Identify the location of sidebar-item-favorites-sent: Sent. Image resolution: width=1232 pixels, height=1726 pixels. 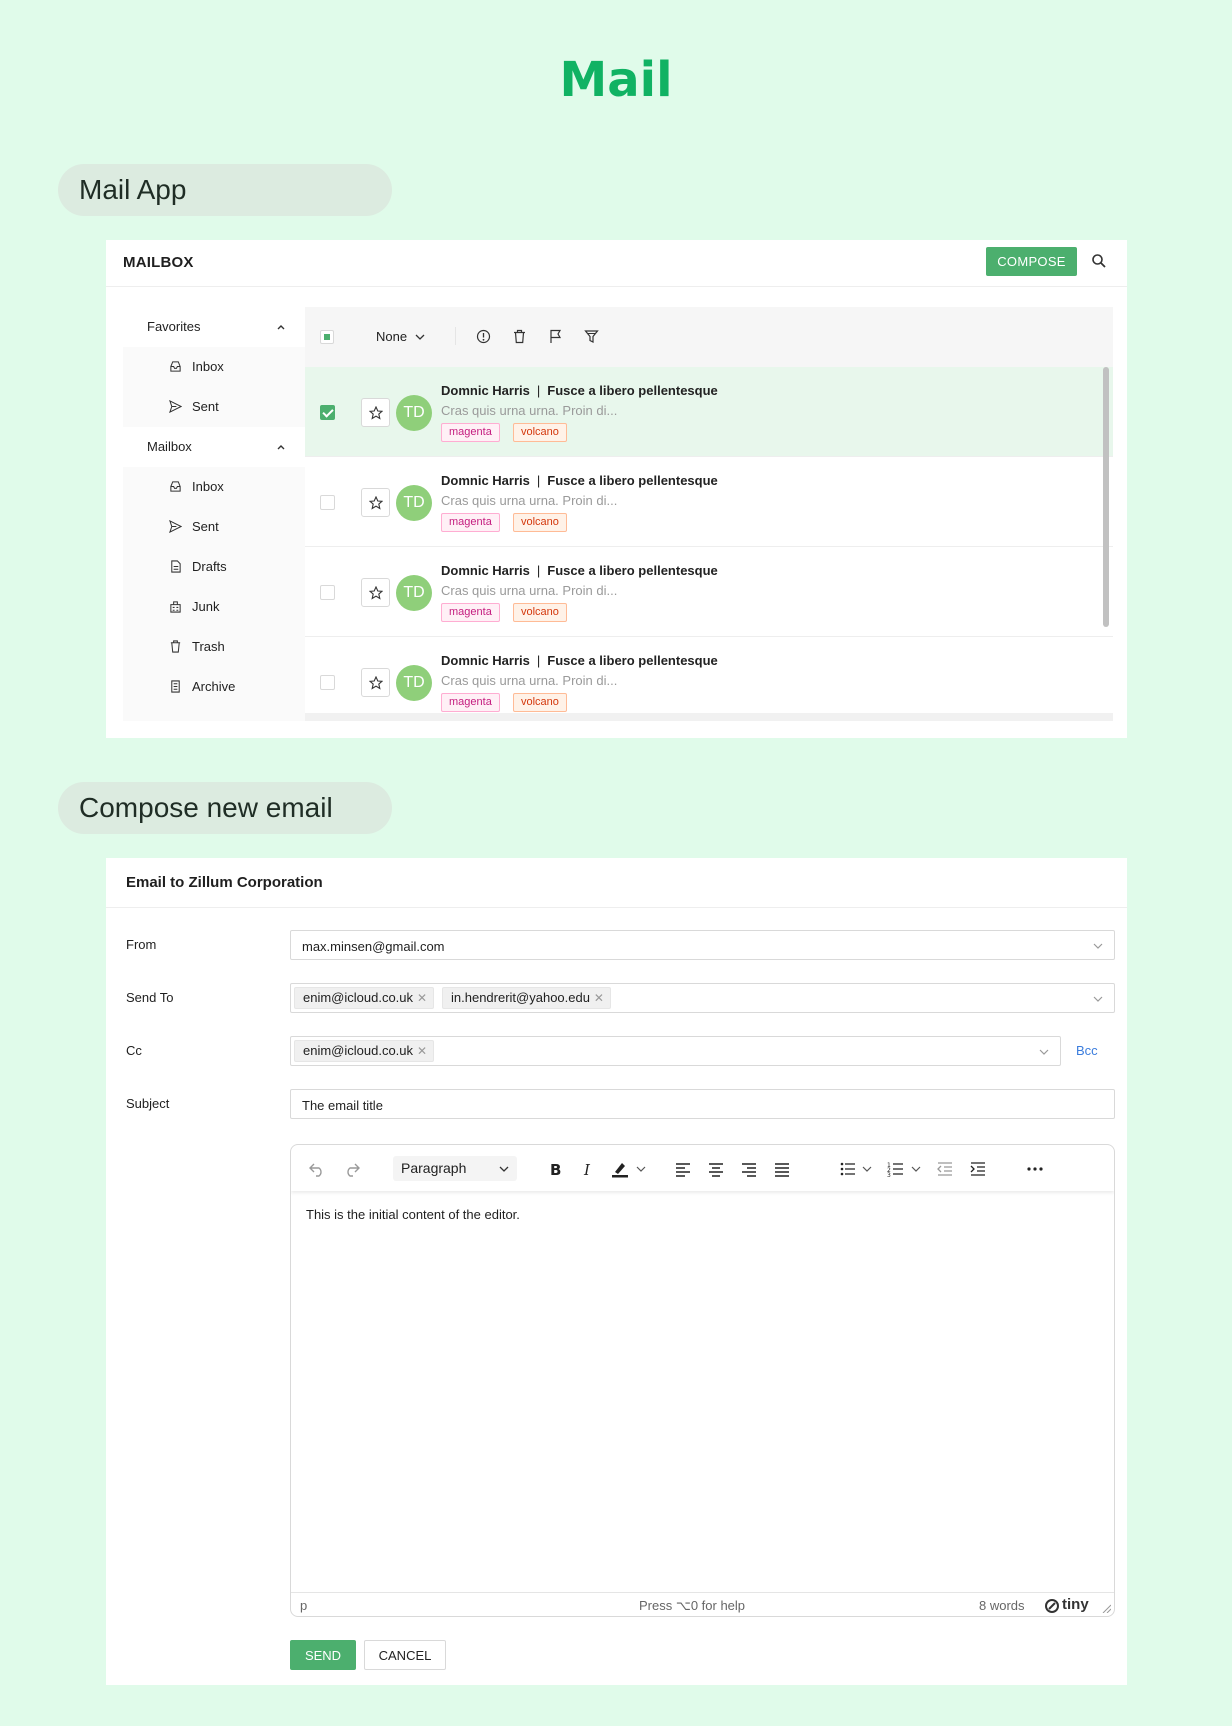
(214, 407).